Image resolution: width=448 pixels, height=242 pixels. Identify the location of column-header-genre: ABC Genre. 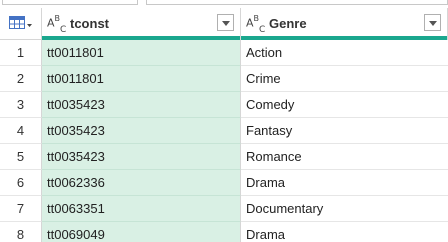
(344, 24).